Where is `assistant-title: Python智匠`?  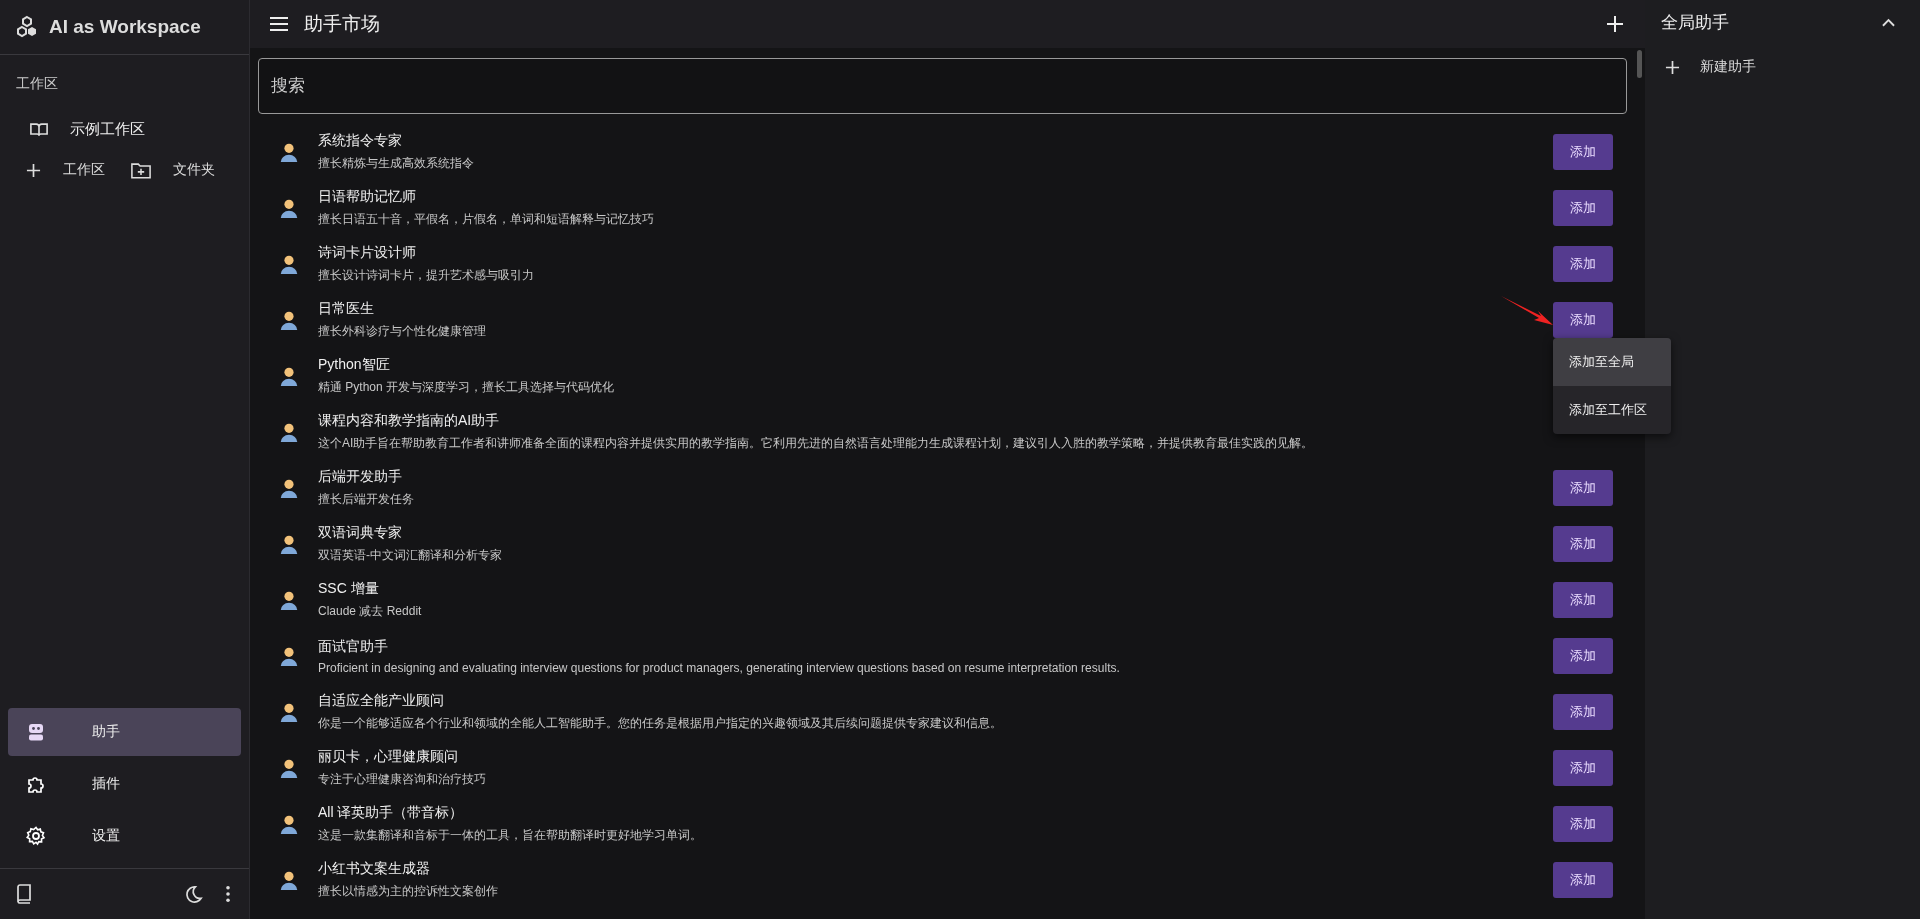
assistant-title: Python智匠 is located at coordinates (354, 365).